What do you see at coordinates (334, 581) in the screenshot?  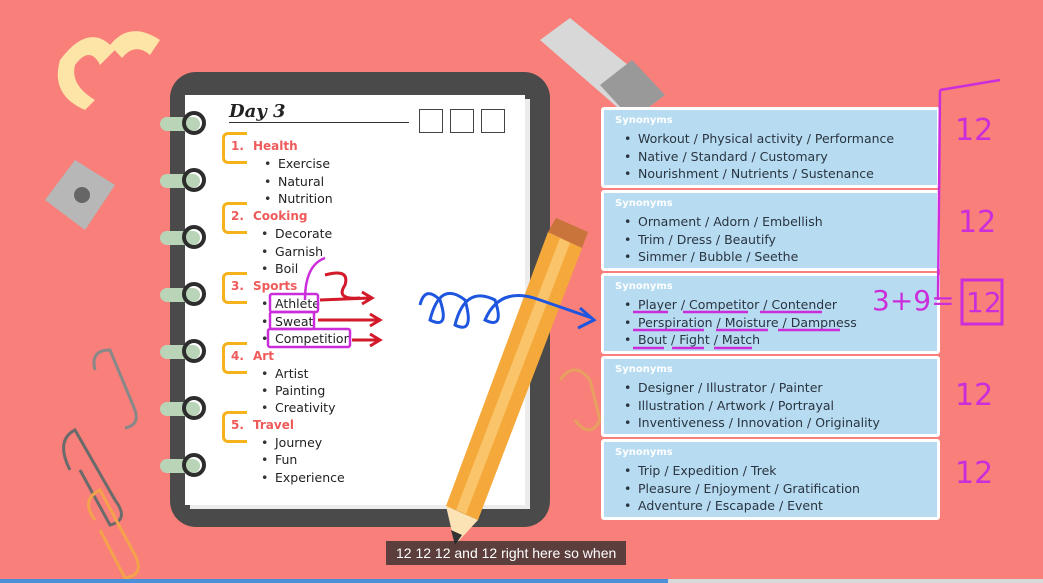 I see `video-progress-fill` at bounding box center [334, 581].